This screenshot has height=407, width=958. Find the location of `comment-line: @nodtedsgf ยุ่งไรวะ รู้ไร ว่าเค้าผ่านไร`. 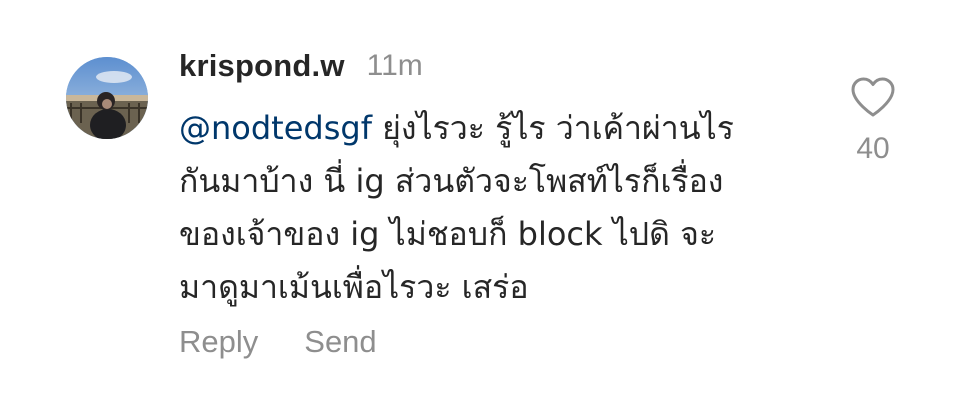

comment-line: @nodtedsgf ยุ่งไรวะ รู้ไร ว่าเค้าผ่านไร is located at coordinates (499, 128).